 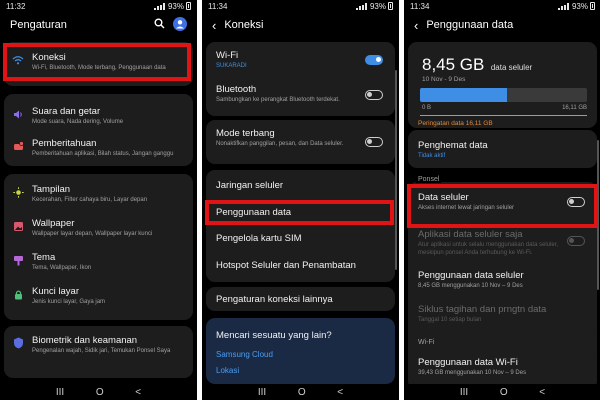 I want to click on suggestion-title: Mencari sesuatu yang lain?, so click(x=274, y=335).